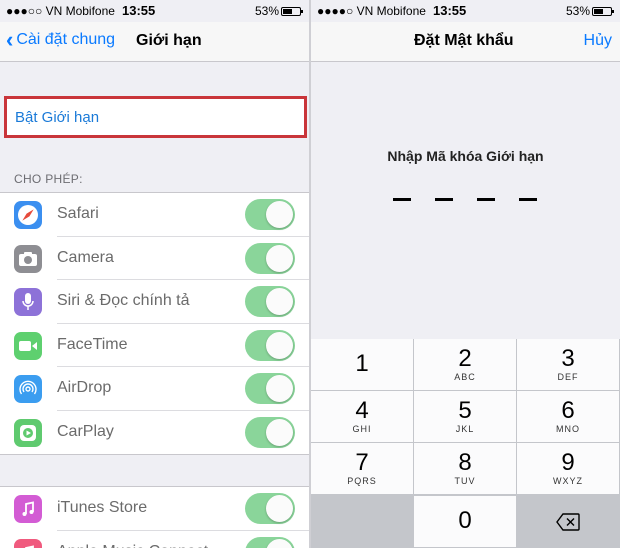 Image resolution: width=620 pixels, height=548 pixels. What do you see at coordinates (465, 417) in the screenshot?
I see `keypad-key-5: 5 JKL` at bounding box center [465, 417].